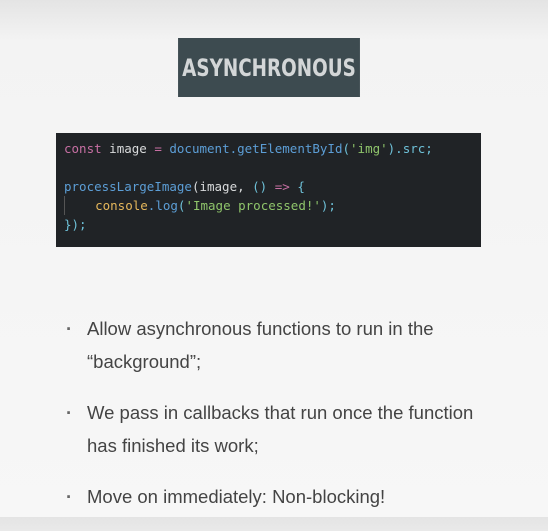  I want to click on code-token: 'img', so click(369, 148).